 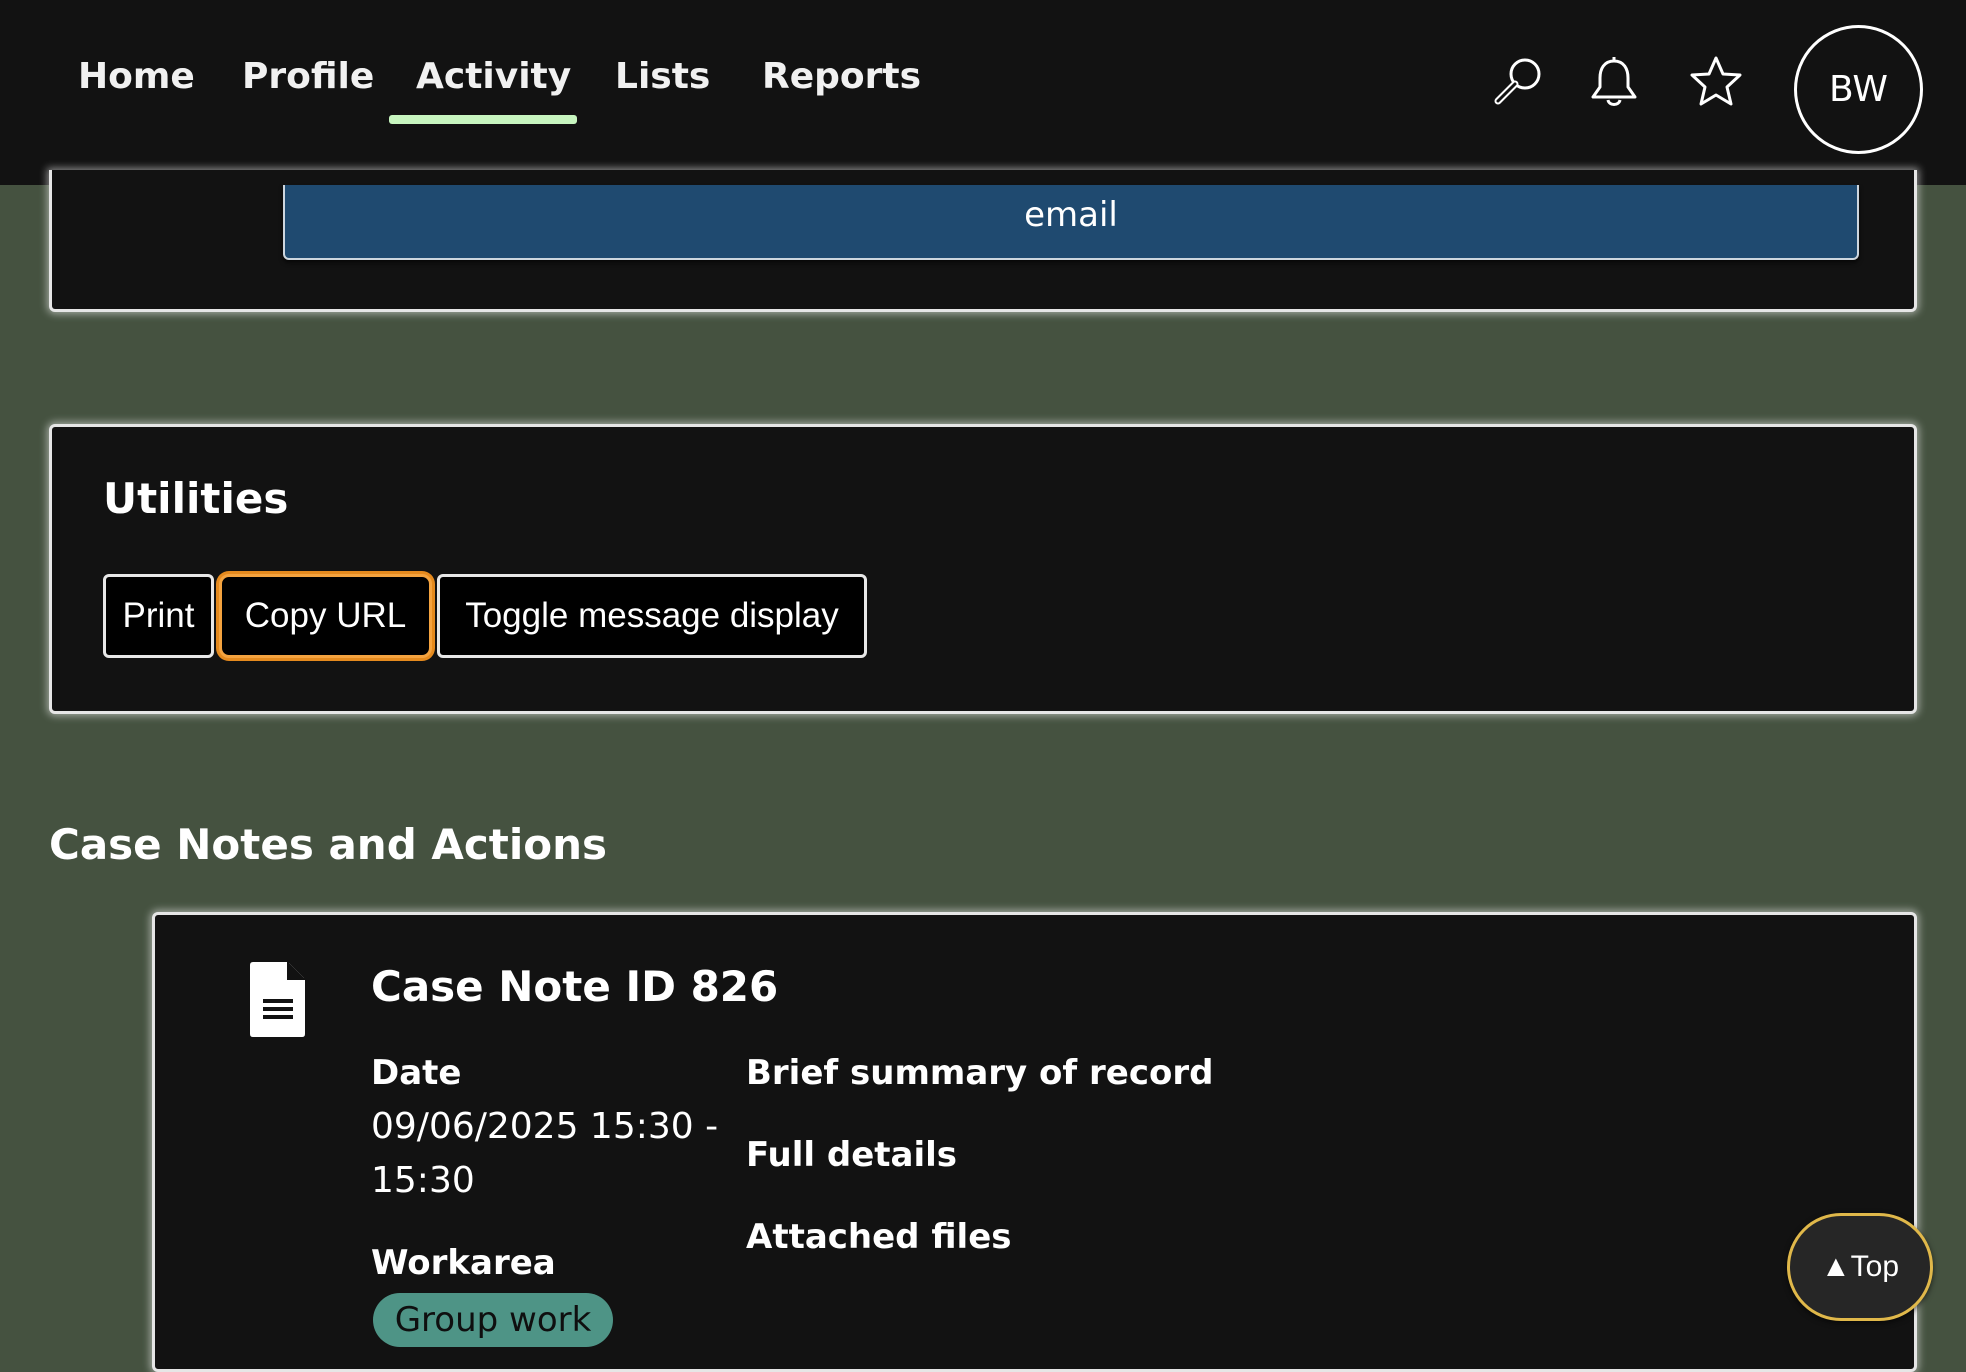 What do you see at coordinates (308, 76) in the screenshot?
I see `nav-profile: Profile` at bounding box center [308, 76].